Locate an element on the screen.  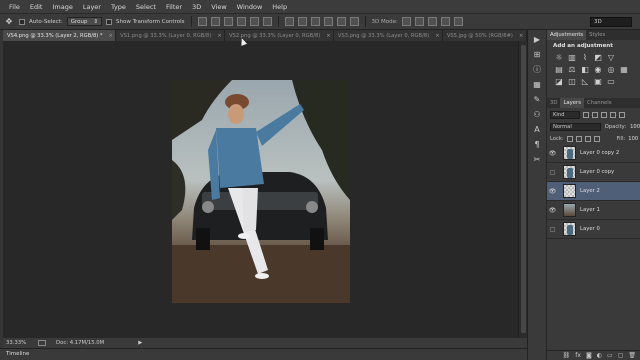
lock-pixels-icon is located at coordinates (578, 138).